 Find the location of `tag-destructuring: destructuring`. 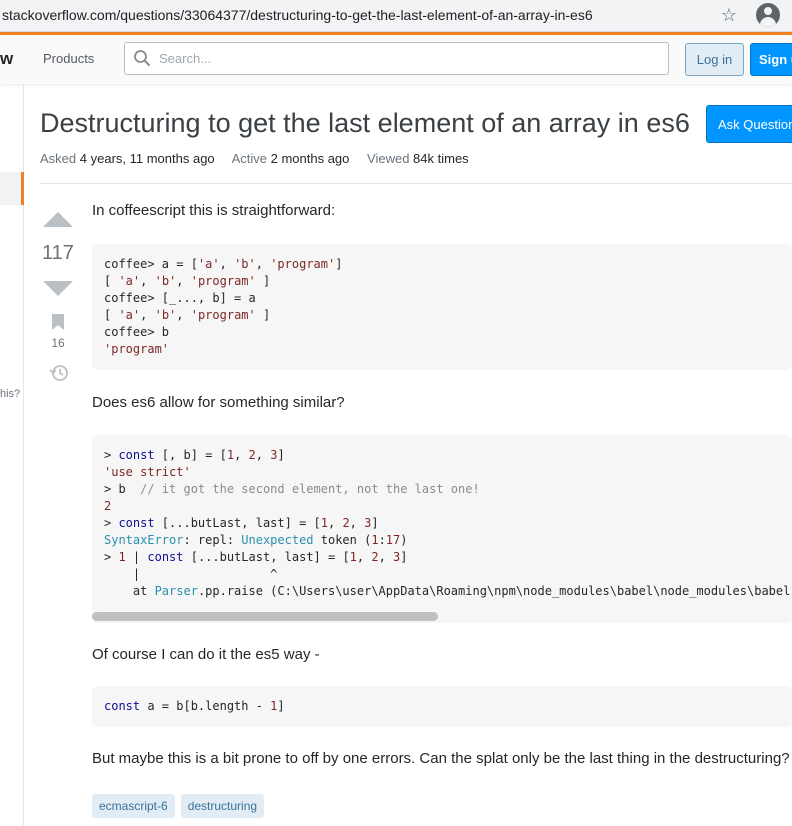

tag-destructuring: destructuring is located at coordinates (222, 806).